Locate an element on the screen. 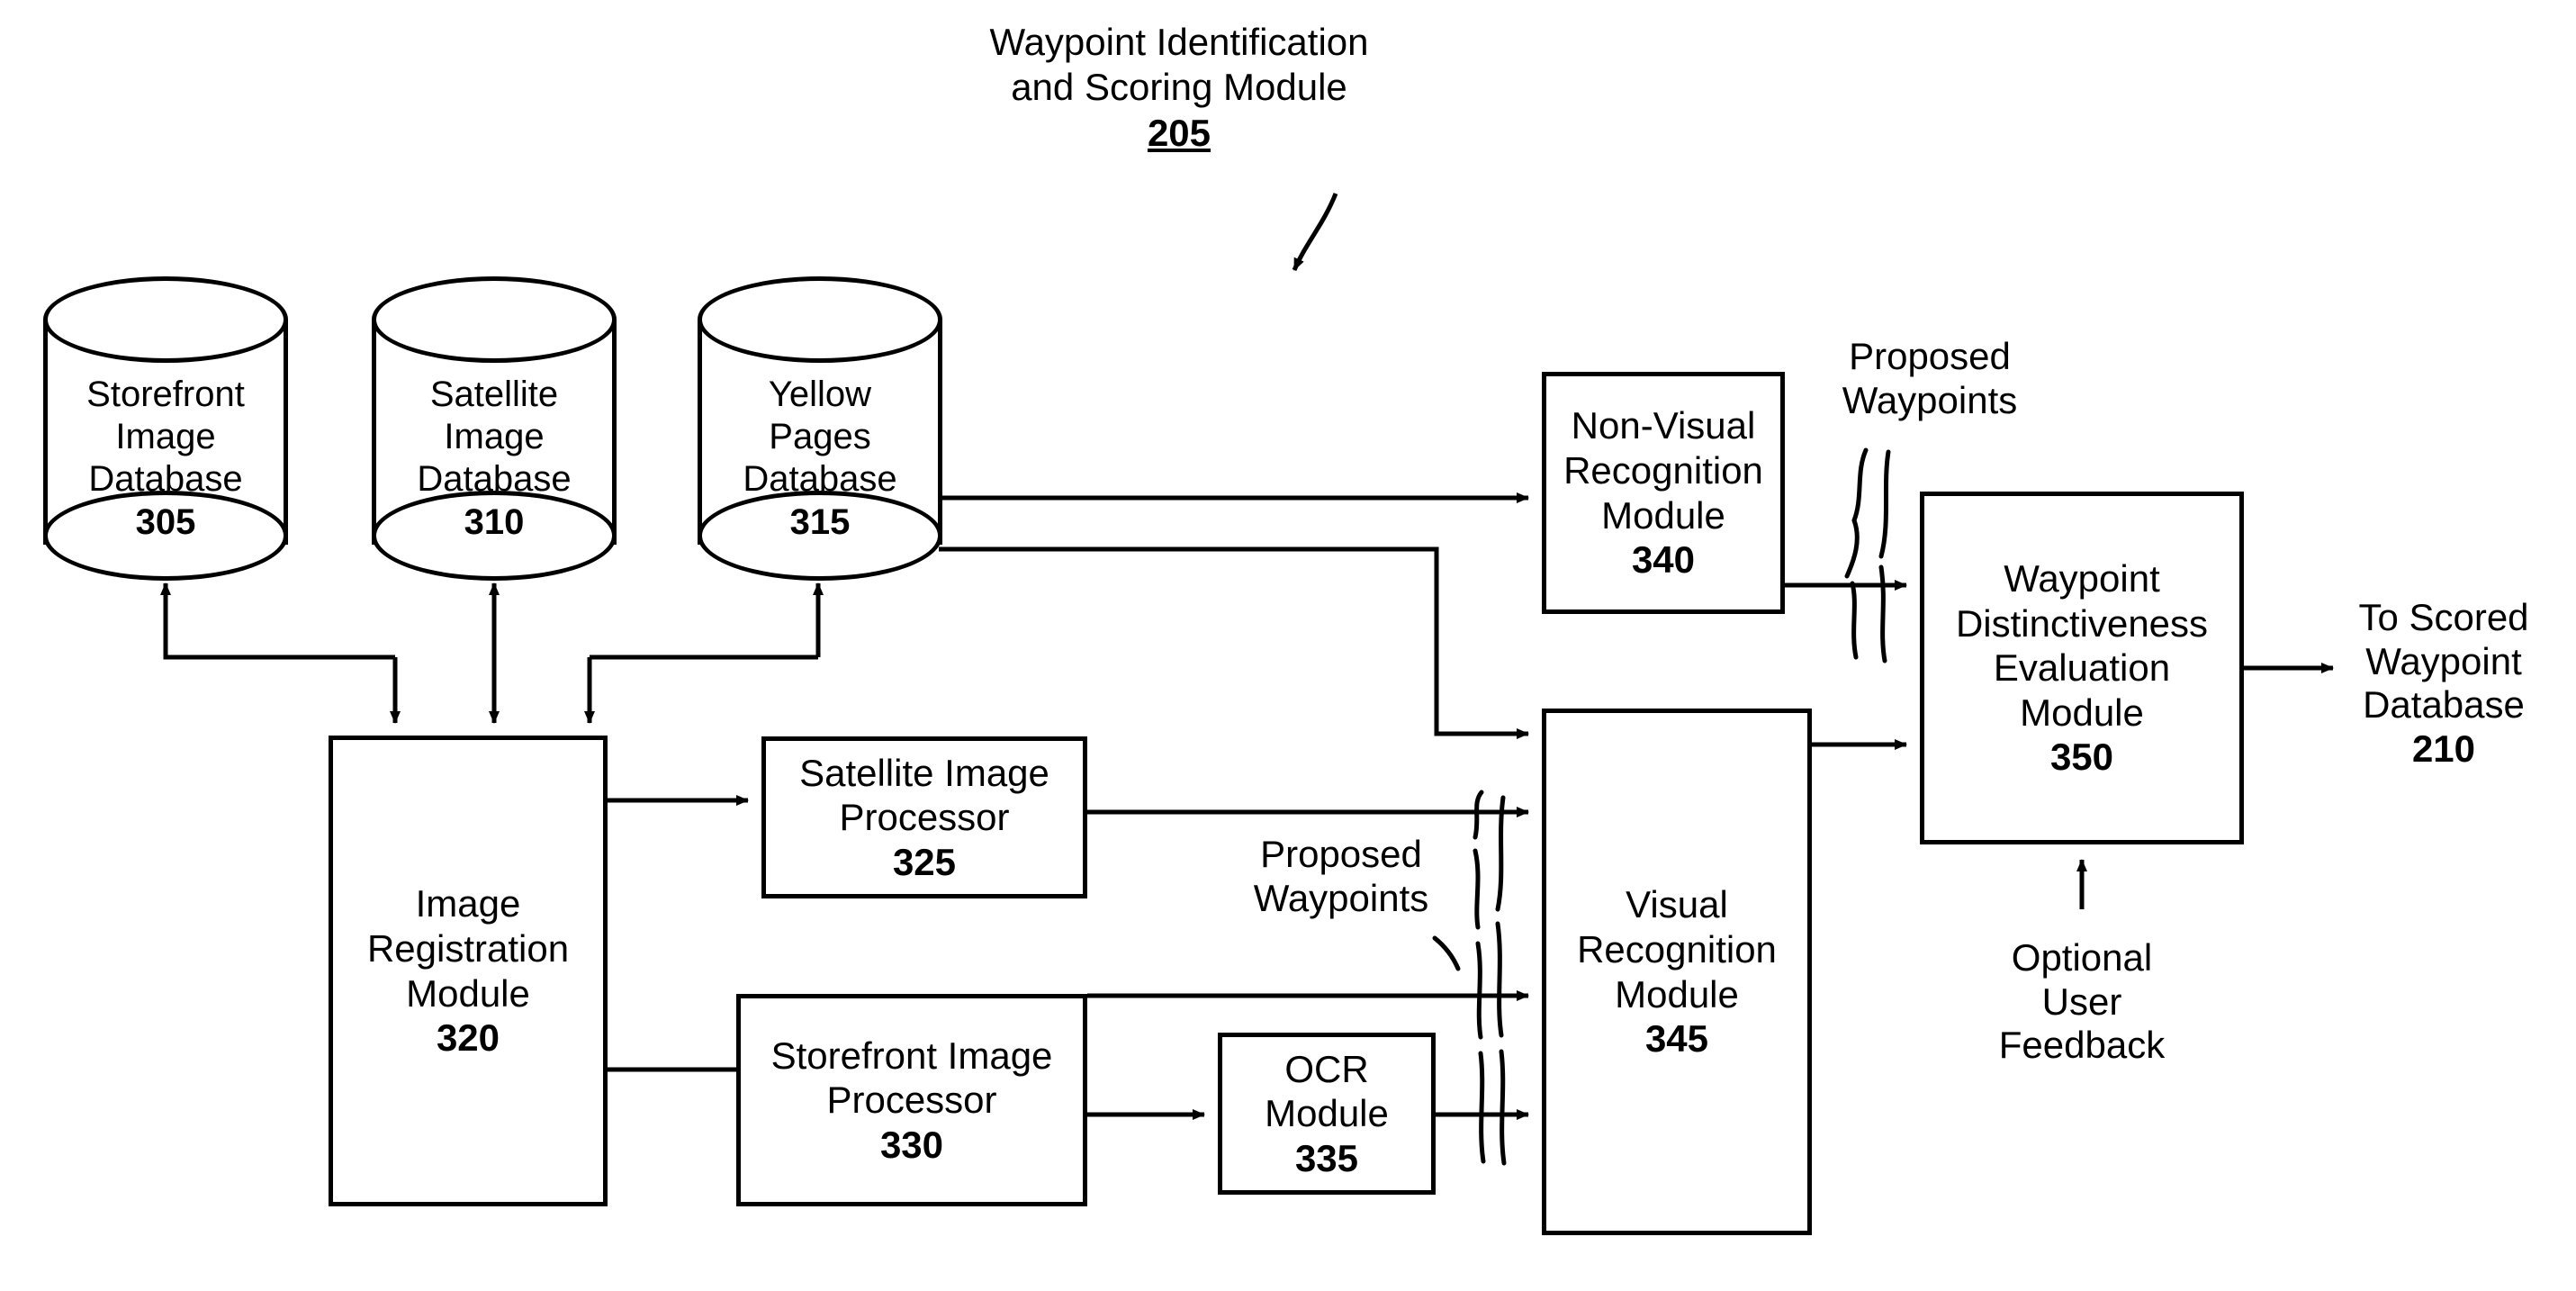  storefront-image-processor-ref: 330 is located at coordinates (911, 1144).